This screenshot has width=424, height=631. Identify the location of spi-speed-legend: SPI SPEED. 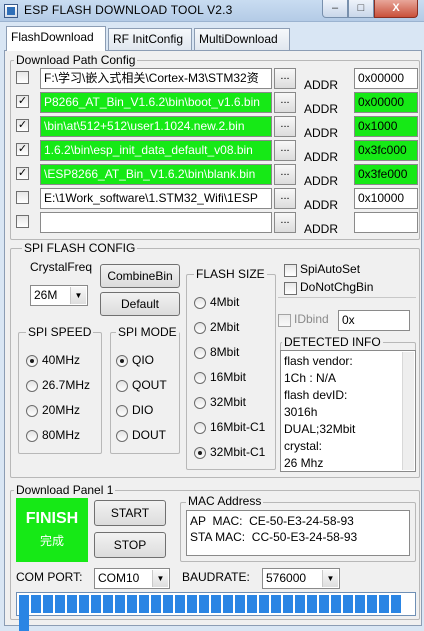
(60, 332).